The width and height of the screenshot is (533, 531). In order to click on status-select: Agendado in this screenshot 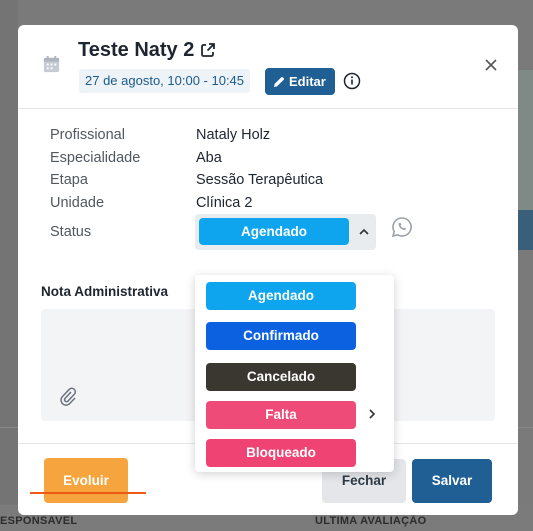, I will do `click(285, 232)`.